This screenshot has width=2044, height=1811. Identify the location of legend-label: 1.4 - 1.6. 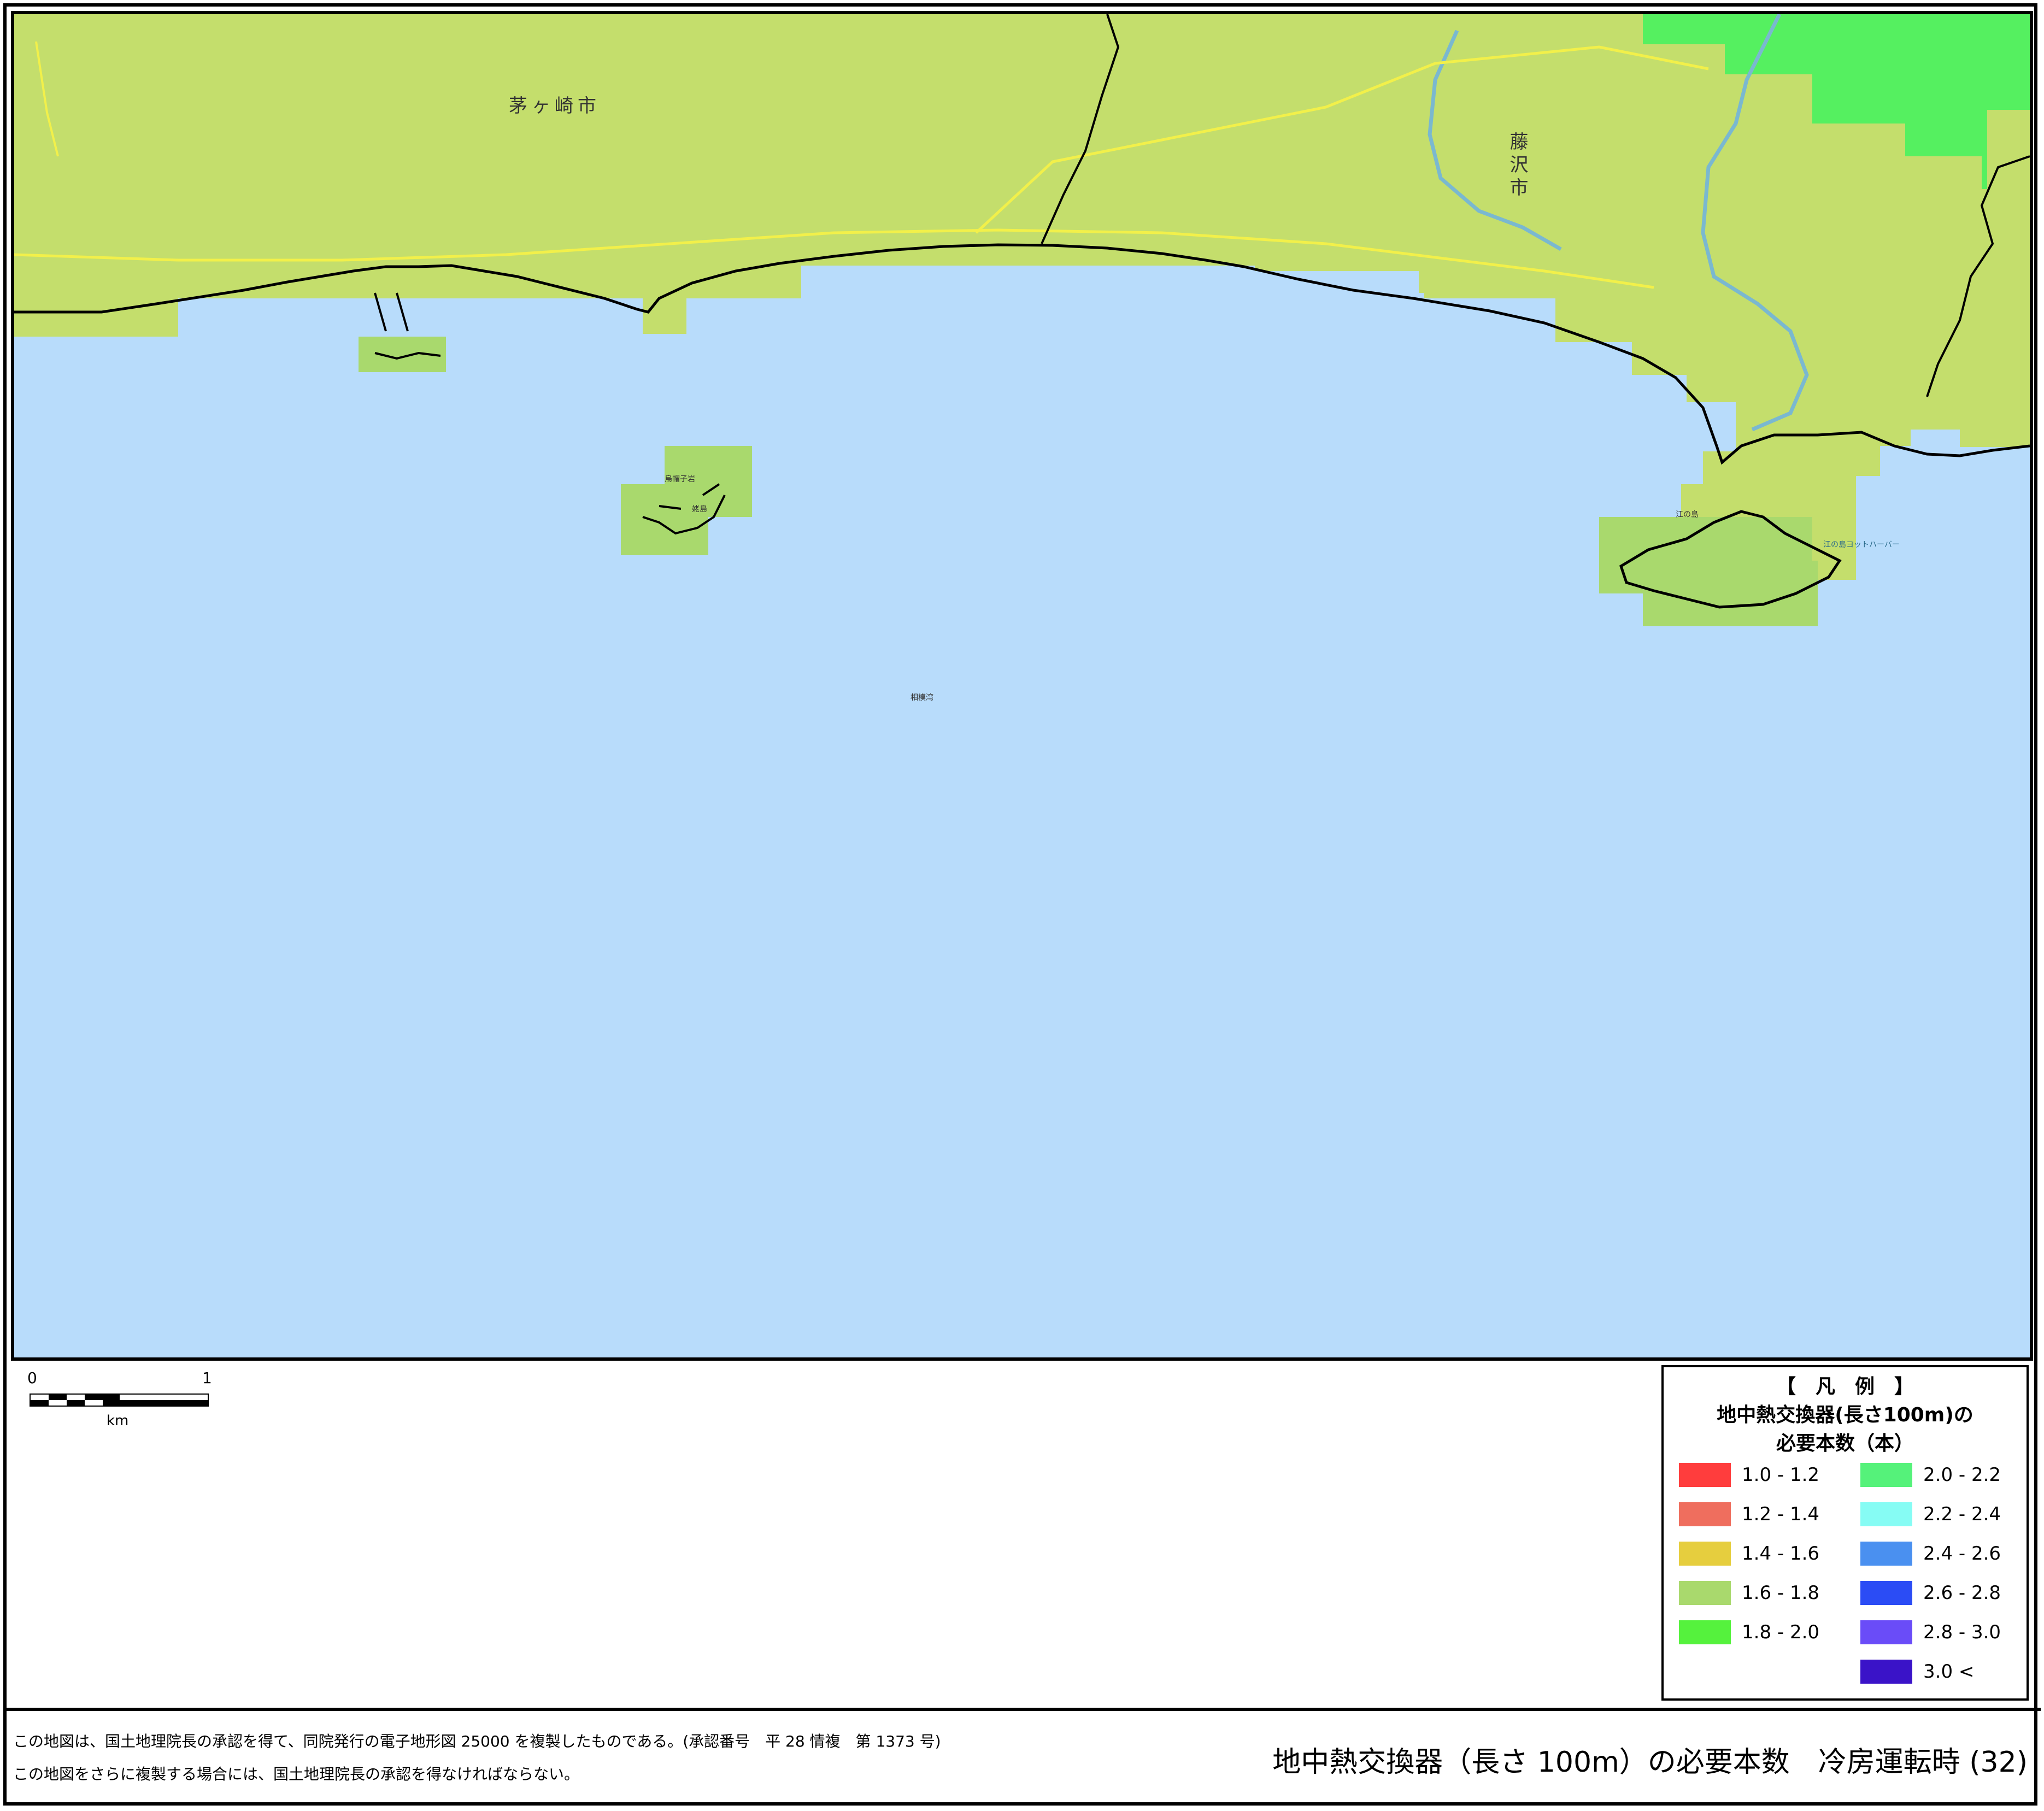
(1781, 1554).